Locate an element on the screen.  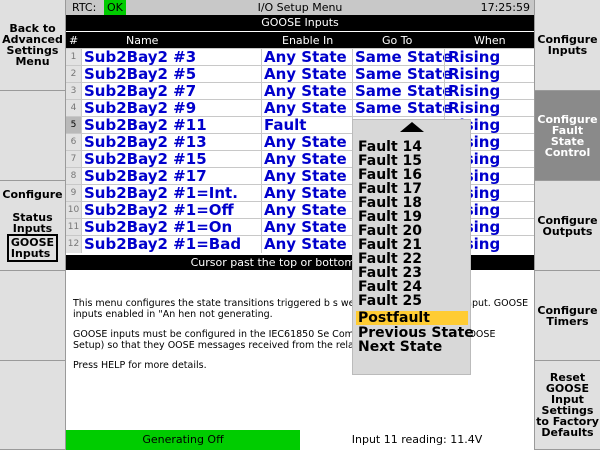
row-number: 5 is located at coordinates (73, 125).